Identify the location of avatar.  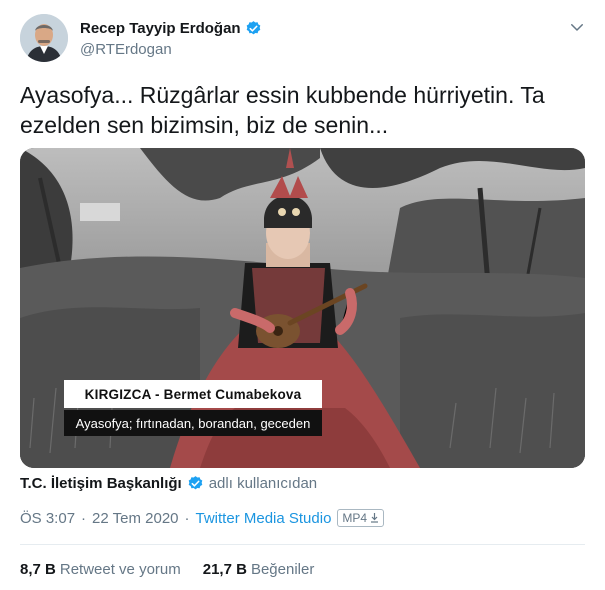
(44, 38).